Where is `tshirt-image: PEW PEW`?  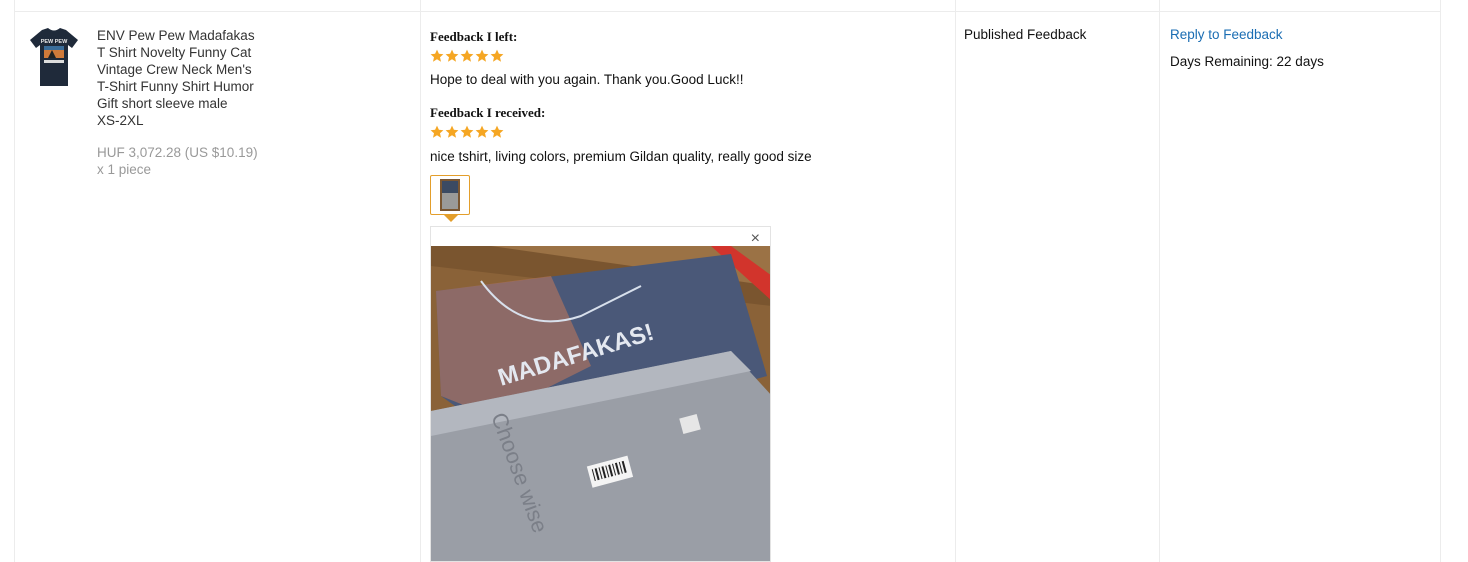
tshirt-image: PEW PEW is located at coordinates (54, 57).